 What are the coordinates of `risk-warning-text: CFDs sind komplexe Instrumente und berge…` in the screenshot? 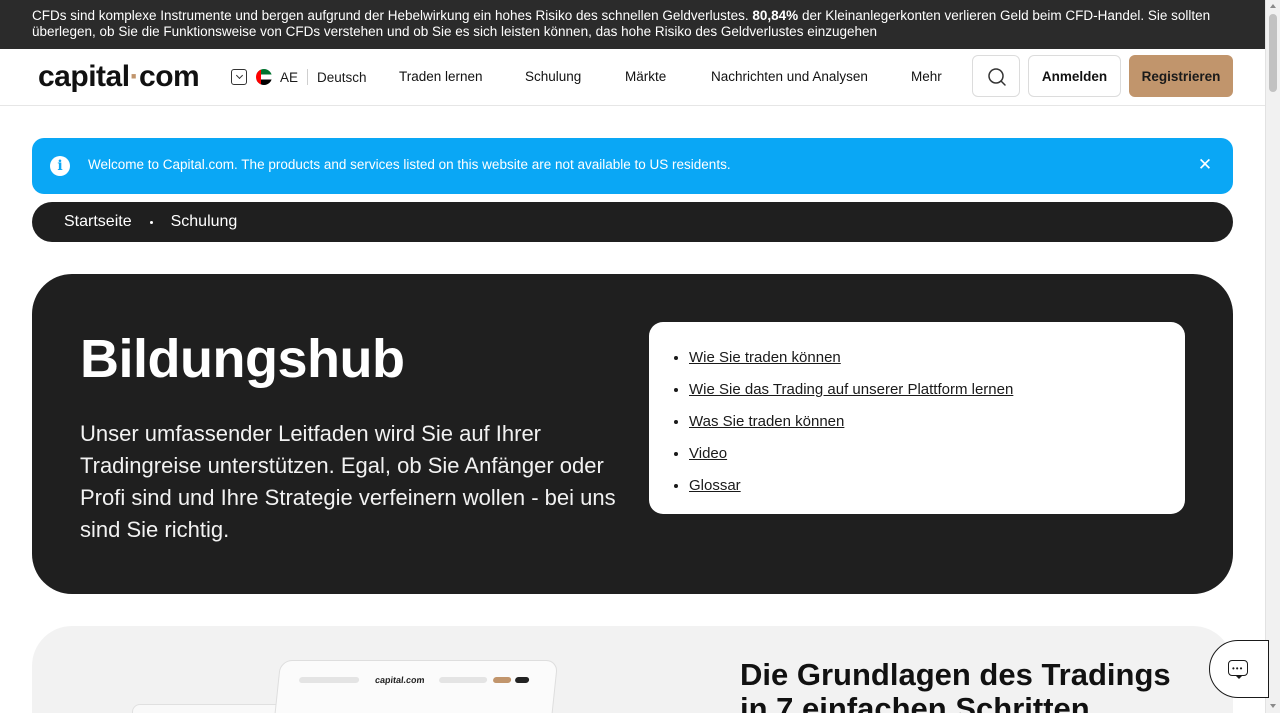 It's located at (392, 15).